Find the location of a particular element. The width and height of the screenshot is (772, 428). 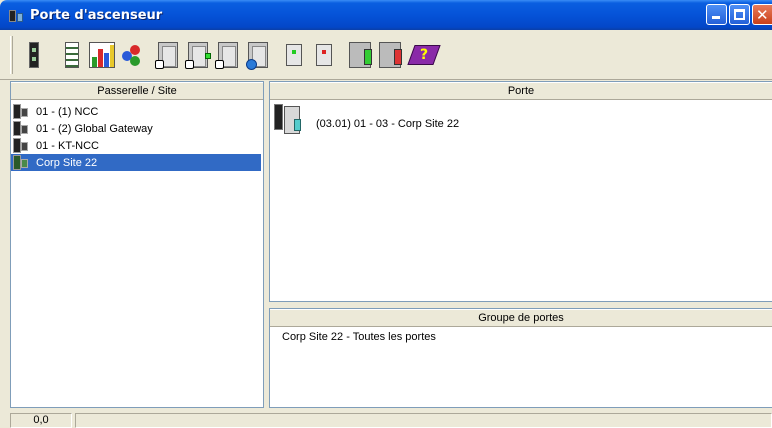

door-lock-2-icon is located at coordinates (226, 55).